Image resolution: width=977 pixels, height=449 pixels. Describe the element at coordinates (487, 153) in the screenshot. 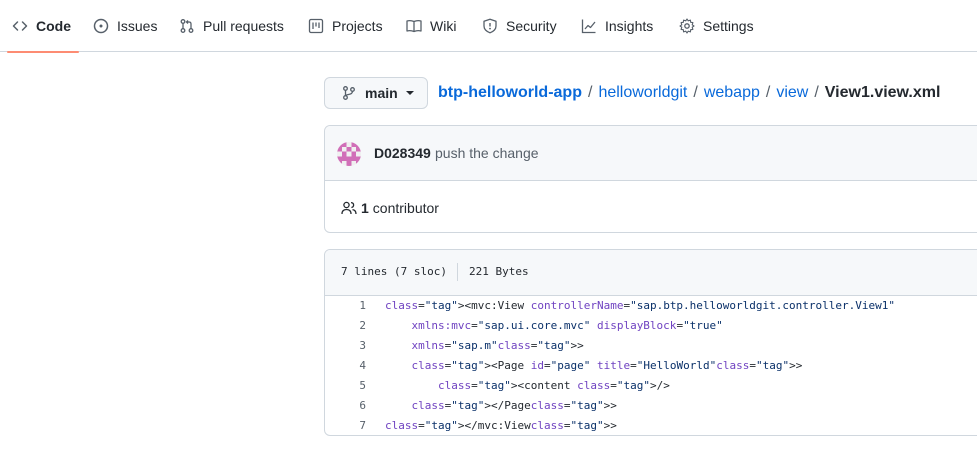

I see `commit-message-link: push the change` at that location.